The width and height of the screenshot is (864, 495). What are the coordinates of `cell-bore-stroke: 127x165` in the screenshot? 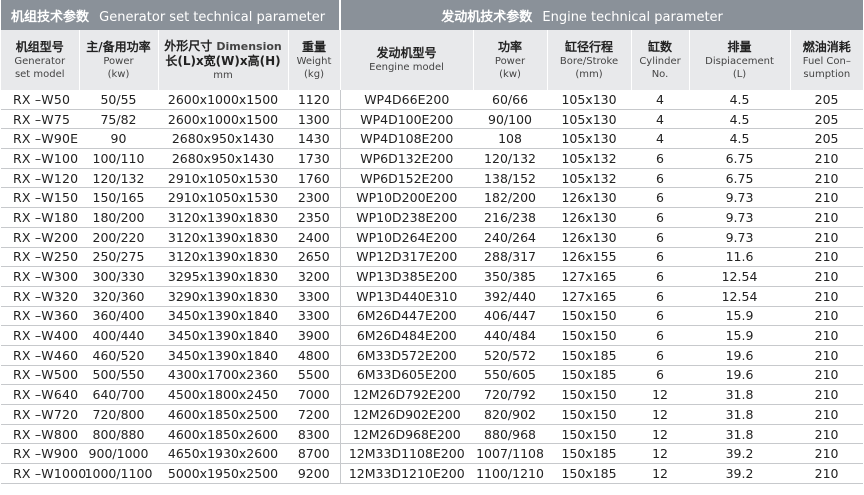 It's located at (589, 276).